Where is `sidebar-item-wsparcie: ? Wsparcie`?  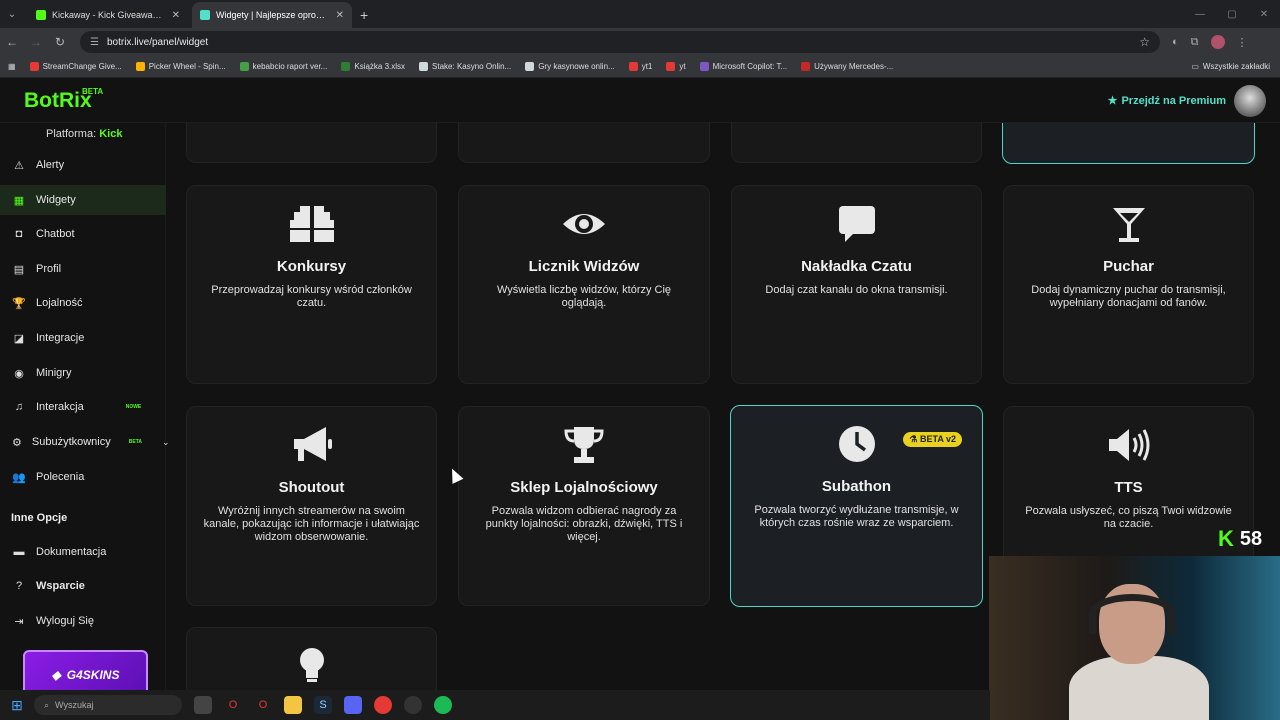 sidebar-item-wsparcie: ? Wsparcie is located at coordinates (83, 586).